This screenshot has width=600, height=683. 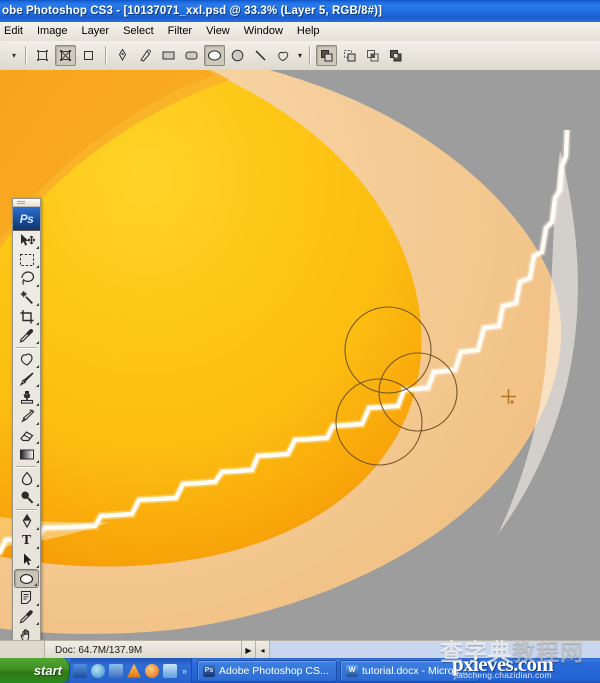 I want to click on ellipse-tool-button, so click(x=214, y=55).